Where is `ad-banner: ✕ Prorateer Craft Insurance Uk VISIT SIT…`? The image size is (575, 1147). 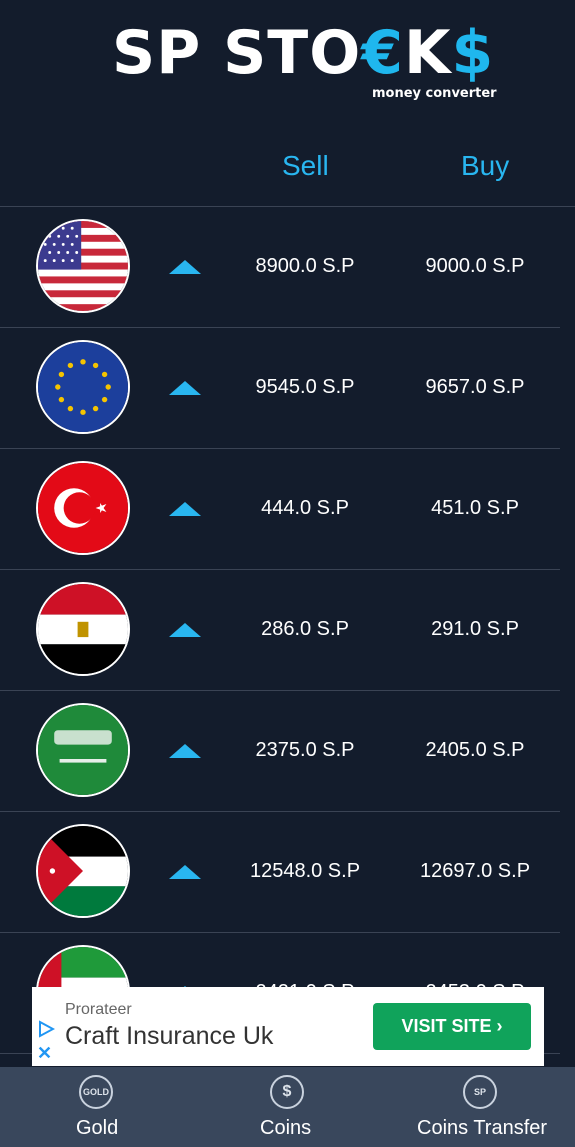
ad-banner: ✕ Prorateer Craft Insurance Uk VISIT SIT… is located at coordinates (288, 1026).